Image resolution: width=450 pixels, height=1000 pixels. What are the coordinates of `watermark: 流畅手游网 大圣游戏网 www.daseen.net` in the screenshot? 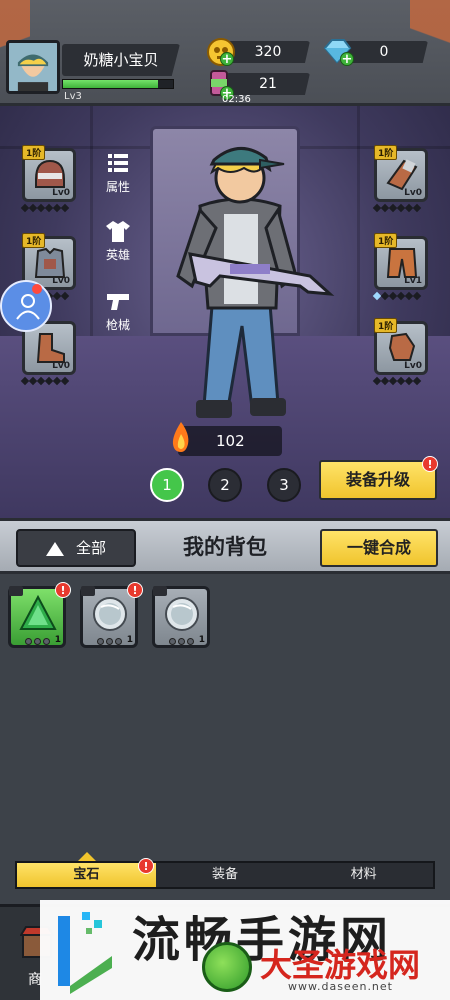 It's located at (245, 950).